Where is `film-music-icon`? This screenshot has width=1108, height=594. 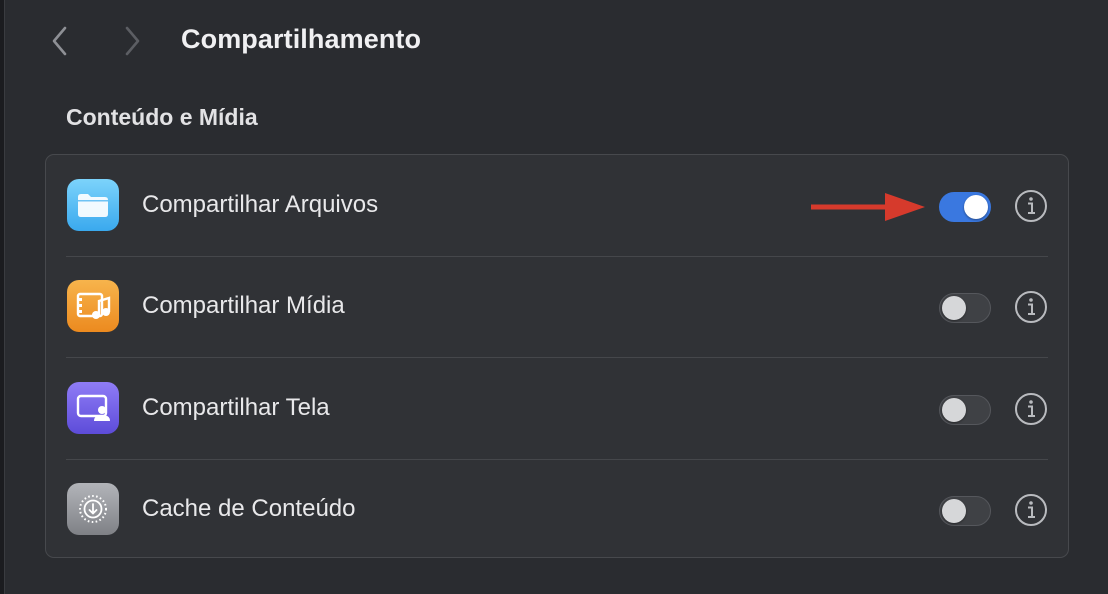
film-music-icon is located at coordinates (93, 306).